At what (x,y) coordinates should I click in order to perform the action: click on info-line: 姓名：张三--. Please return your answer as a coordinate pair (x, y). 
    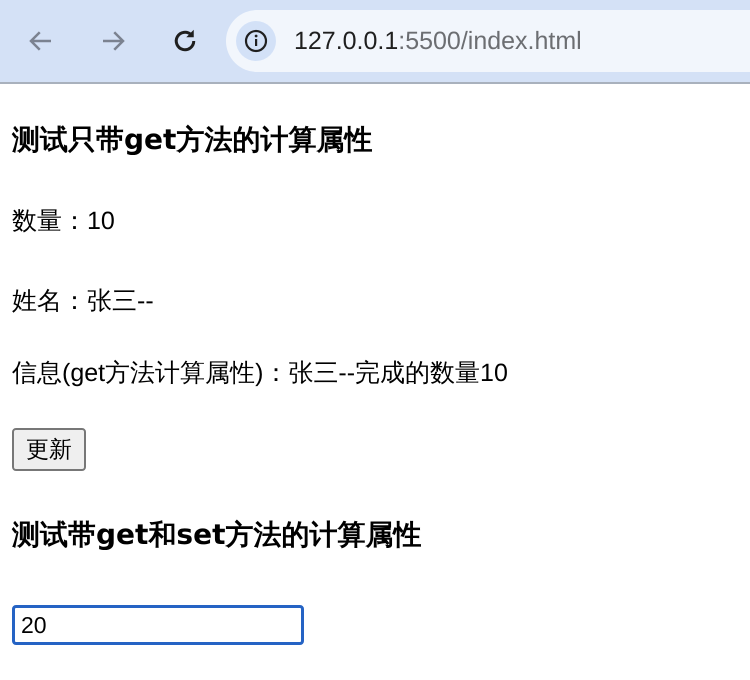
    Looking at the image, I should click on (83, 301).